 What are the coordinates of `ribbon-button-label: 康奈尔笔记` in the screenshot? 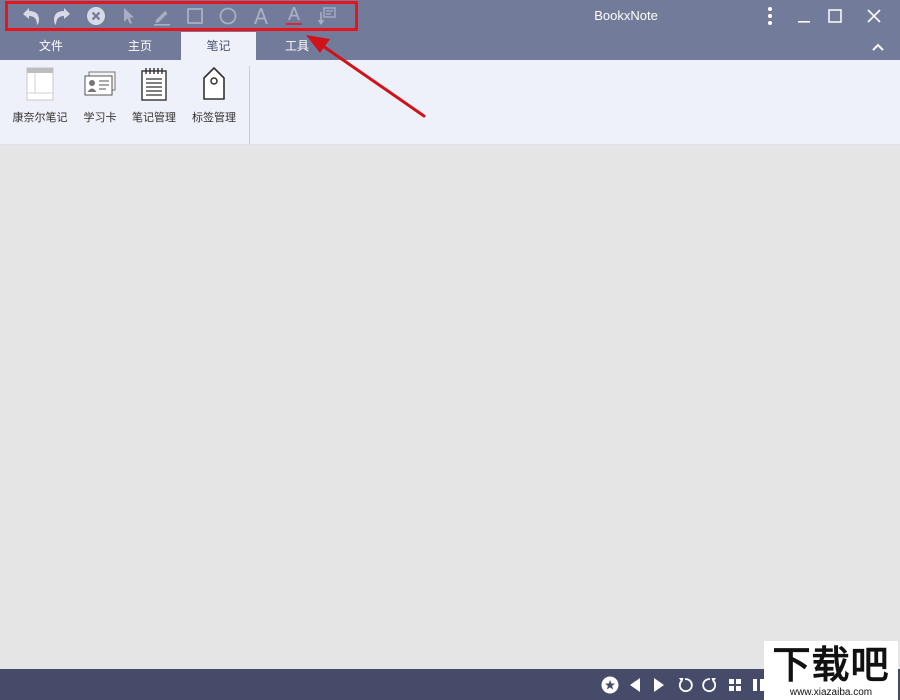 It's located at (40, 117).